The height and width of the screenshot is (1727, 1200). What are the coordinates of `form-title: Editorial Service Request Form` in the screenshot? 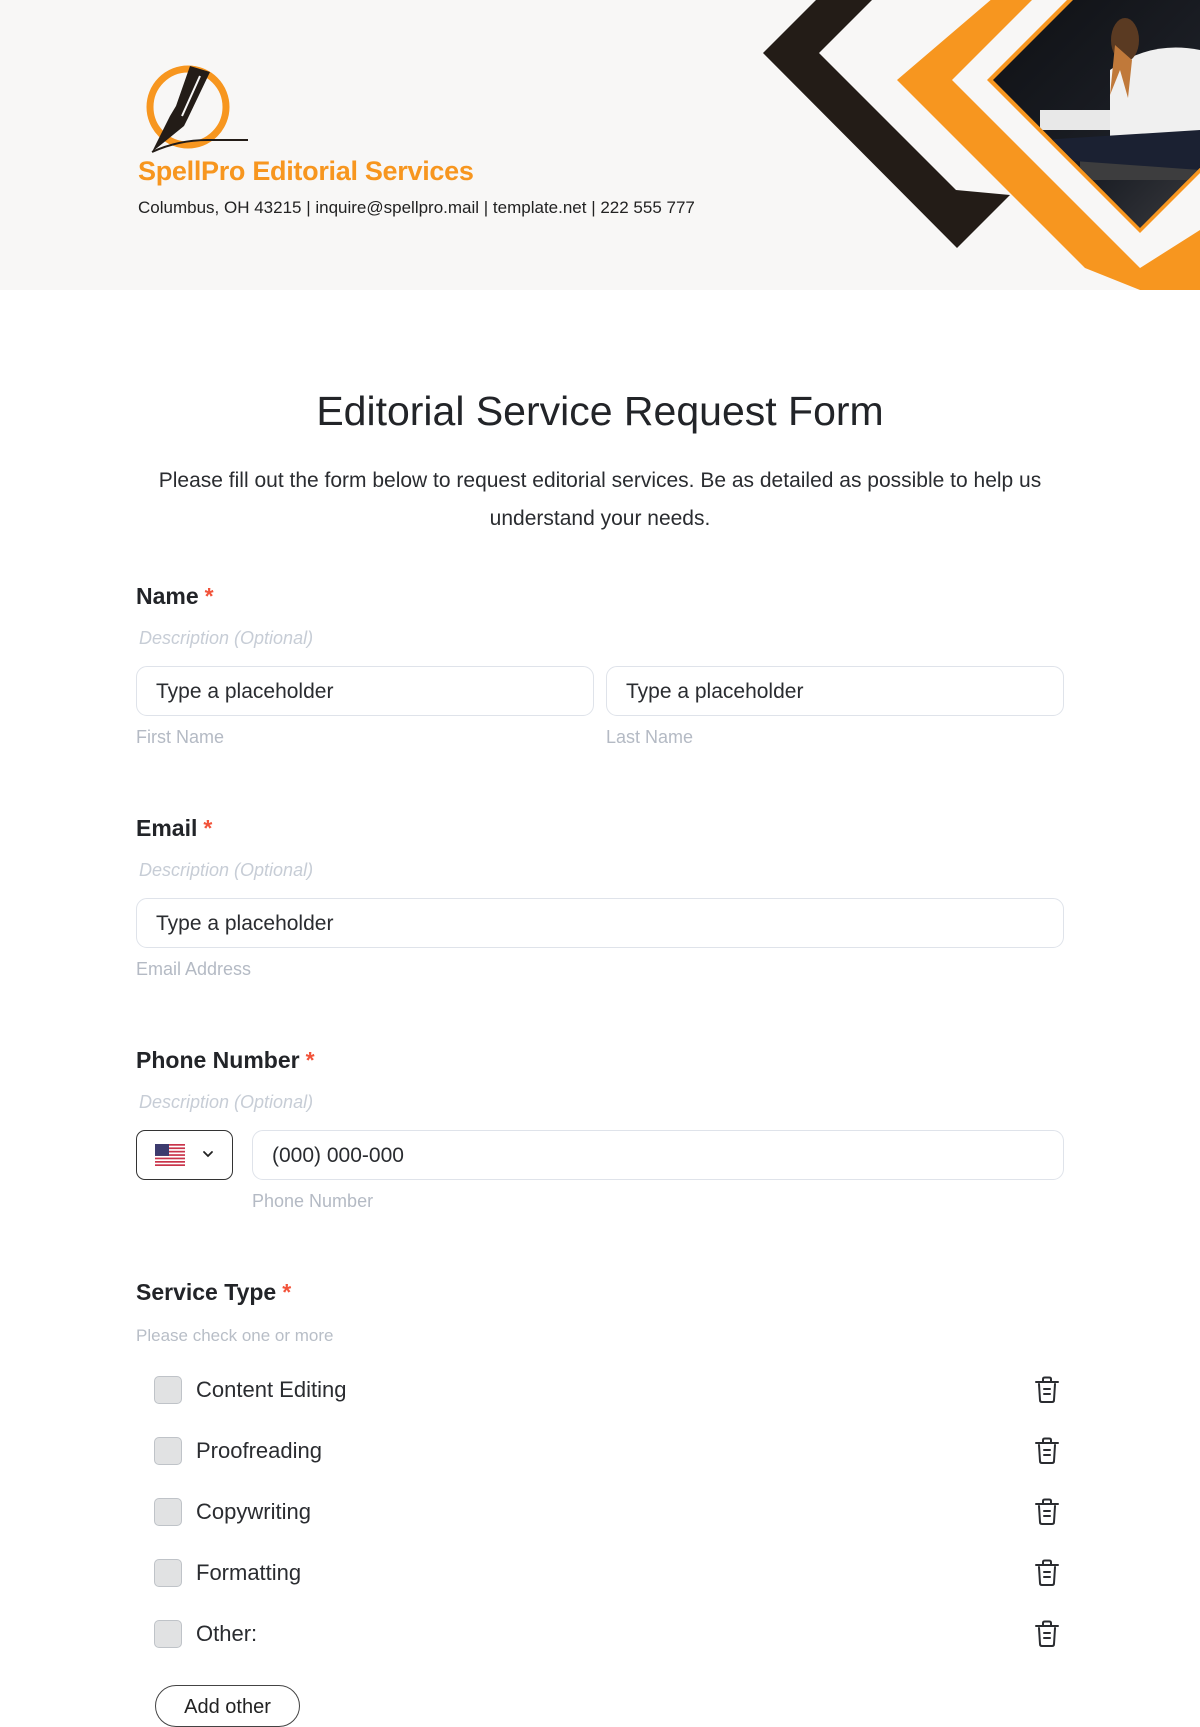 It's located at (600, 411).